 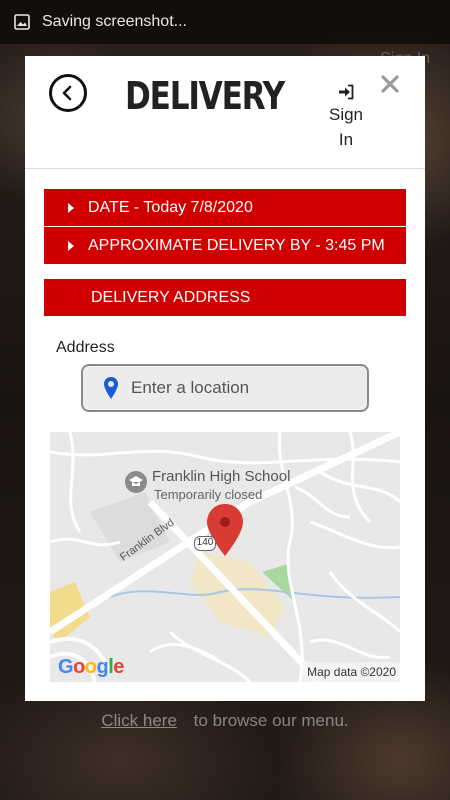 What do you see at coordinates (271, 720) in the screenshot?
I see `browse-menu-rest: to browse our menu.` at bounding box center [271, 720].